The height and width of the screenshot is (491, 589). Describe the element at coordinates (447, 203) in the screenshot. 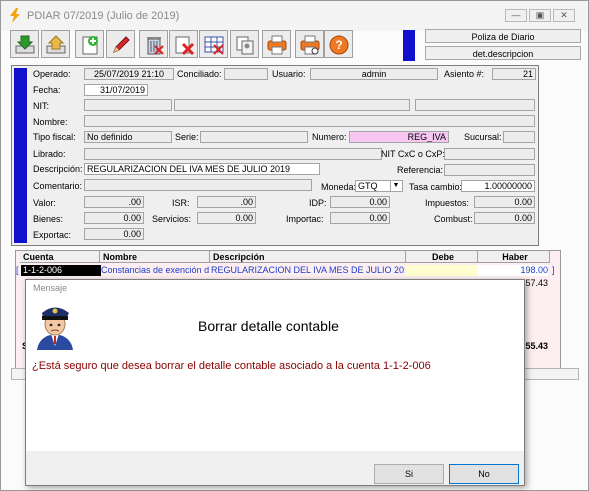

I see `impuestos-label: Impuestos:` at that location.